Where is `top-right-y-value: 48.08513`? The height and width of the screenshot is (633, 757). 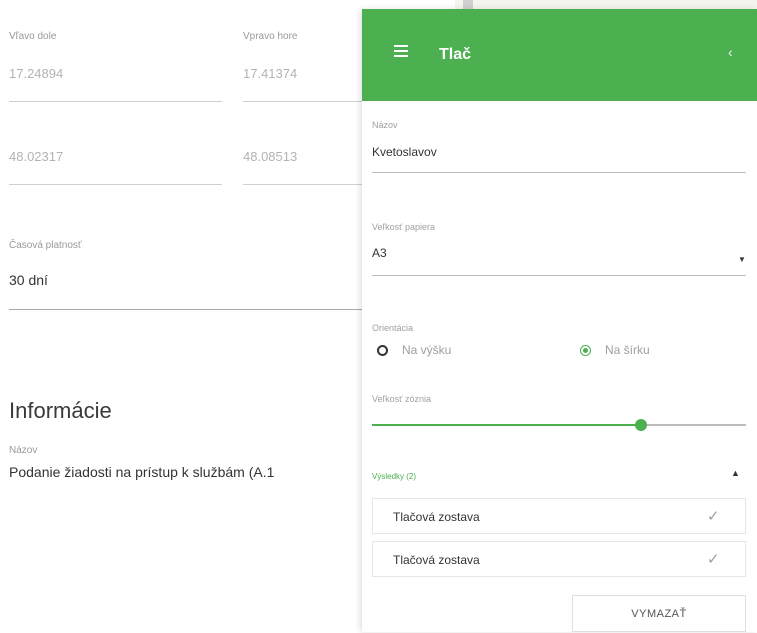 top-right-y-value: 48.08513 is located at coordinates (270, 156).